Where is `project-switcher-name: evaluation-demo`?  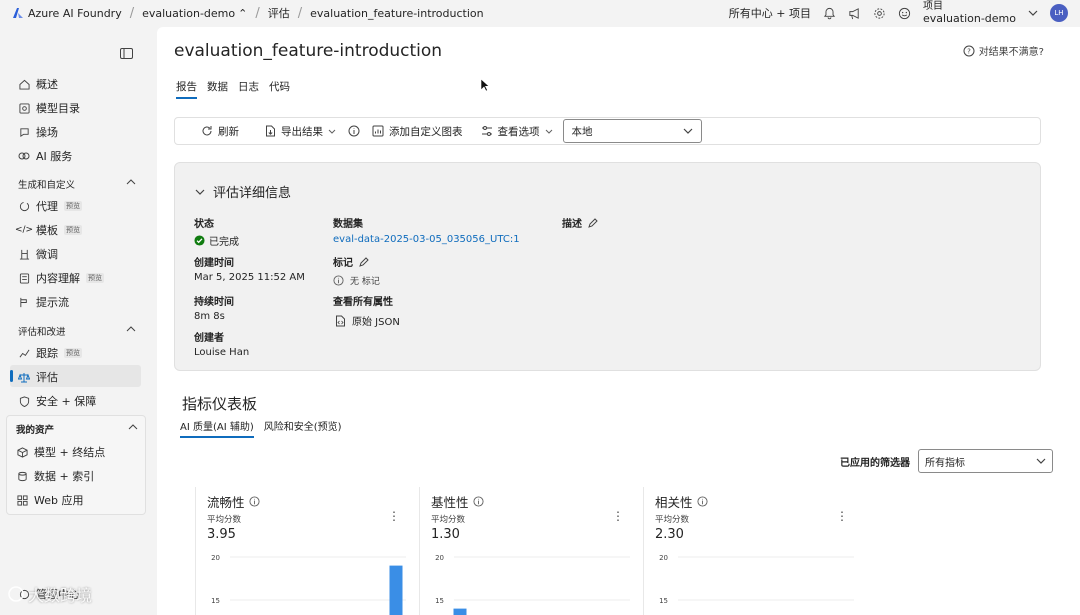 project-switcher-name: evaluation-demo is located at coordinates (969, 18).